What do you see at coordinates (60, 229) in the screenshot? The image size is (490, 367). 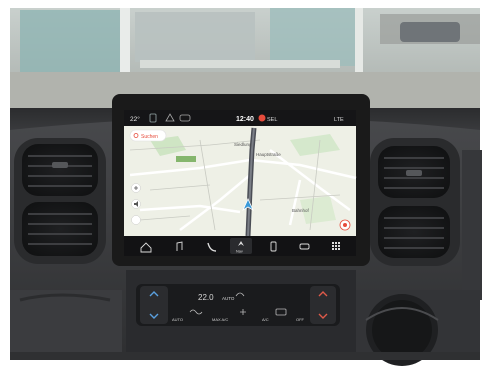 I see `left-lower-vent` at bounding box center [60, 229].